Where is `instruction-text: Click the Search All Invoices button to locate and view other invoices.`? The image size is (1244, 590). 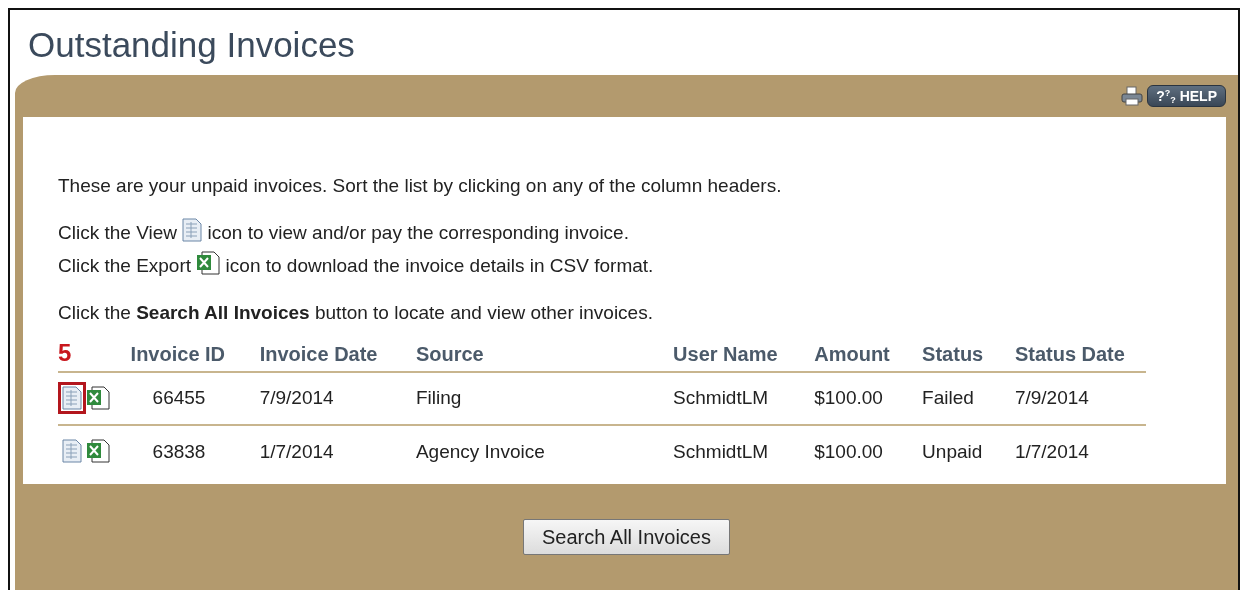
instruction-text: Click the Search All Invoices button to locate and view other invoices. is located at coordinates (356, 312).